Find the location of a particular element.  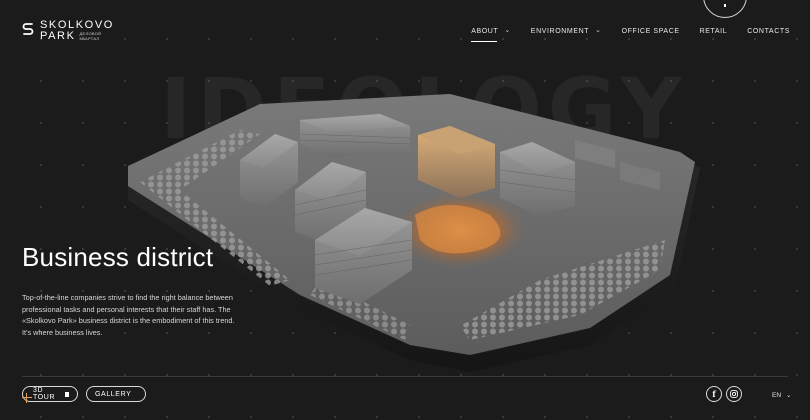

instagram-link is located at coordinates (734, 394).